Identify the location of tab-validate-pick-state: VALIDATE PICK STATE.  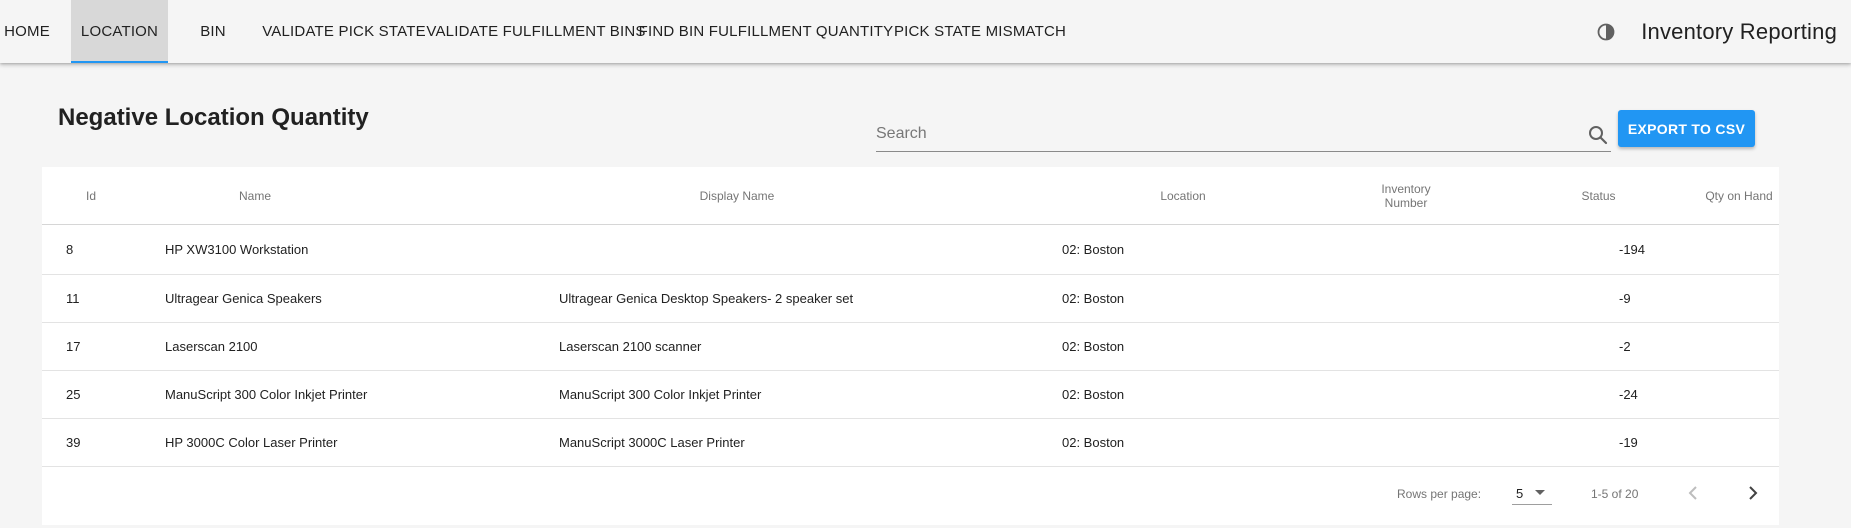
(344, 31).